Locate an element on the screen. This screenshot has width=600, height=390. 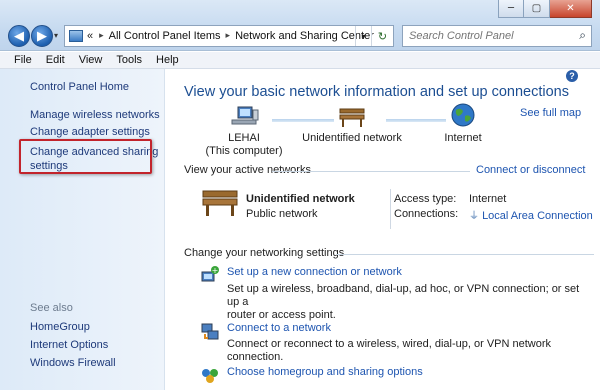
search-icon: ⌕ is located at coordinates (582, 35).